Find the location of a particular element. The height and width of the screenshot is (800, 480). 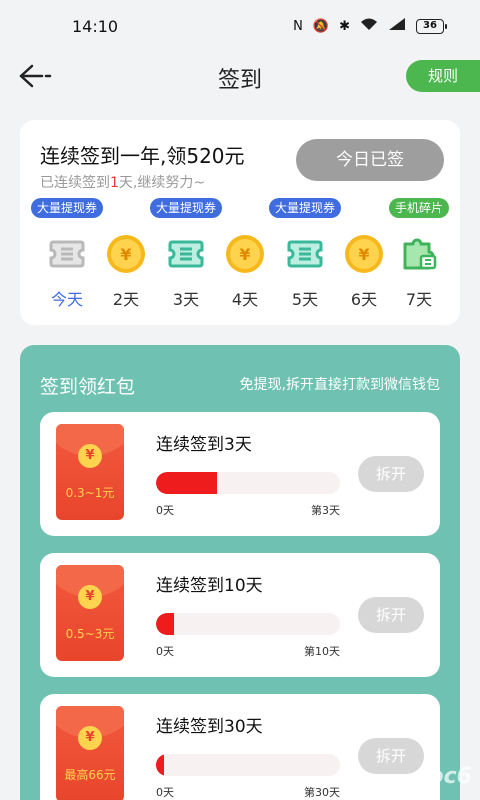

red-packet-card: ¥ 0.3~1元 连续签到3天 0天 第3天 拆开 is located at coordinates (240, 474).